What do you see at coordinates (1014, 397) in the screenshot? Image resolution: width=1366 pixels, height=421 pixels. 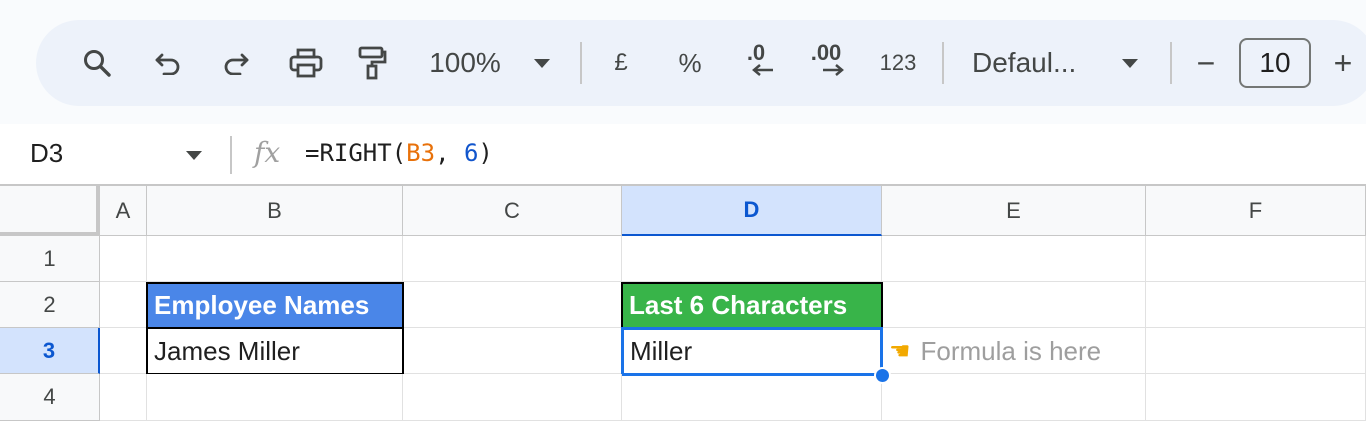 I see `cell-e4` at bounding box center [1014, 397].